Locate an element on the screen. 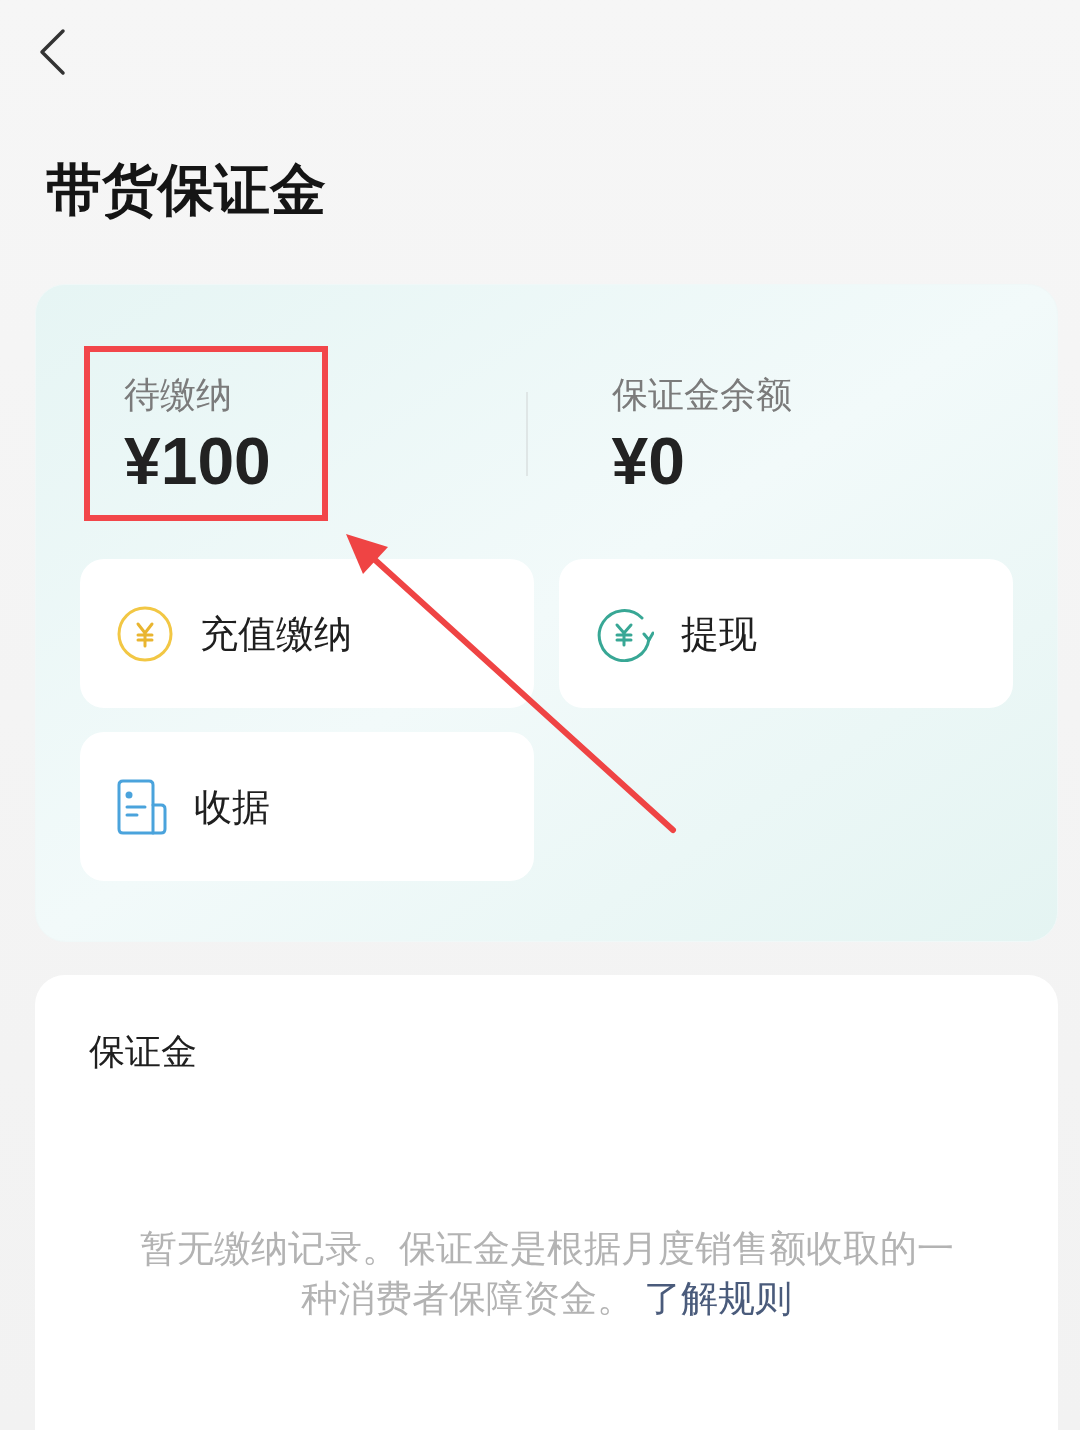 This screenshot has width=1080, height=1430. action-tile: 收据 is located at coordinates (307, 806).